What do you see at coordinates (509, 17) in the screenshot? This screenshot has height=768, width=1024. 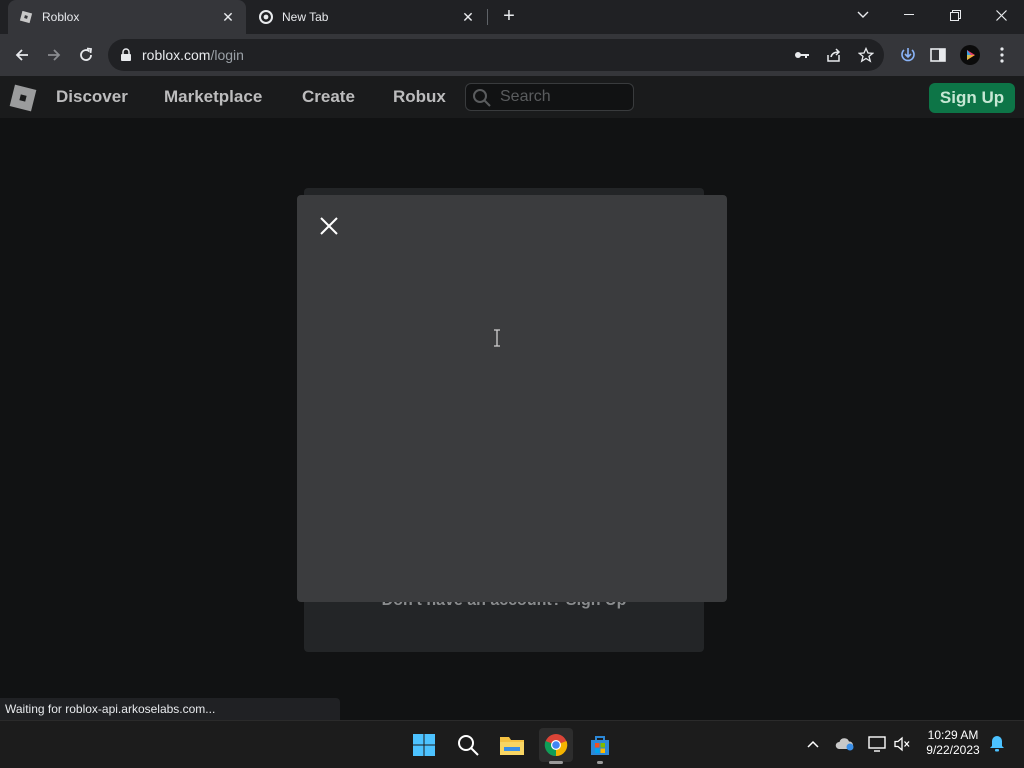 I see `new-tab-button: +` at bounding box center [509, 17].